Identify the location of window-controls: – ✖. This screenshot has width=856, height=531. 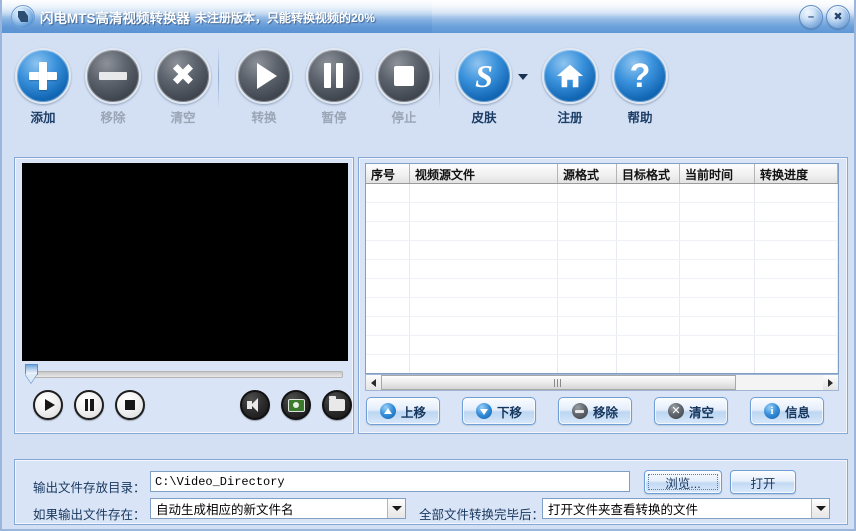
(824, 17).